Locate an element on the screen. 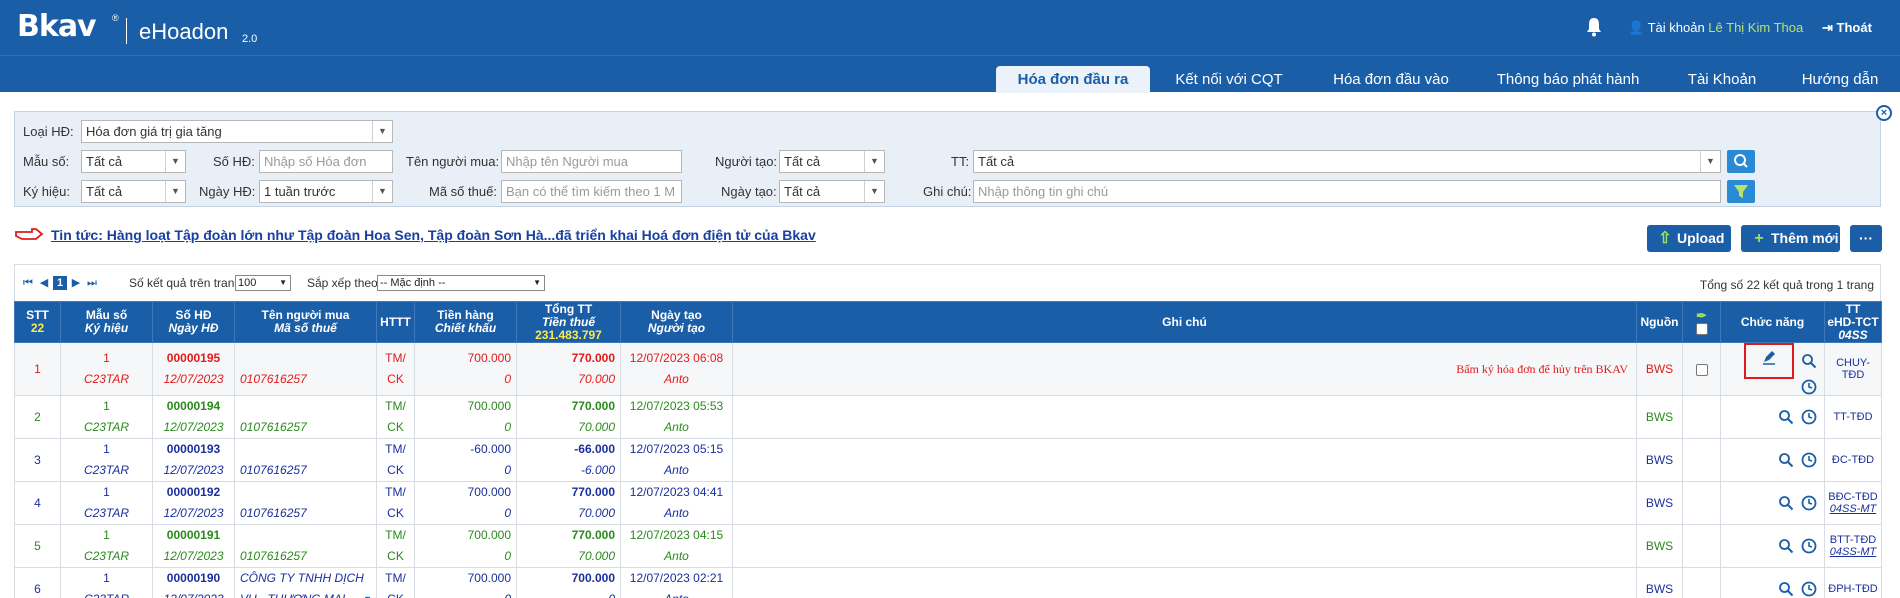 This screenshot has height=598, width=1900. mau-so-cell: 1 is located at coordinates (106, 406).